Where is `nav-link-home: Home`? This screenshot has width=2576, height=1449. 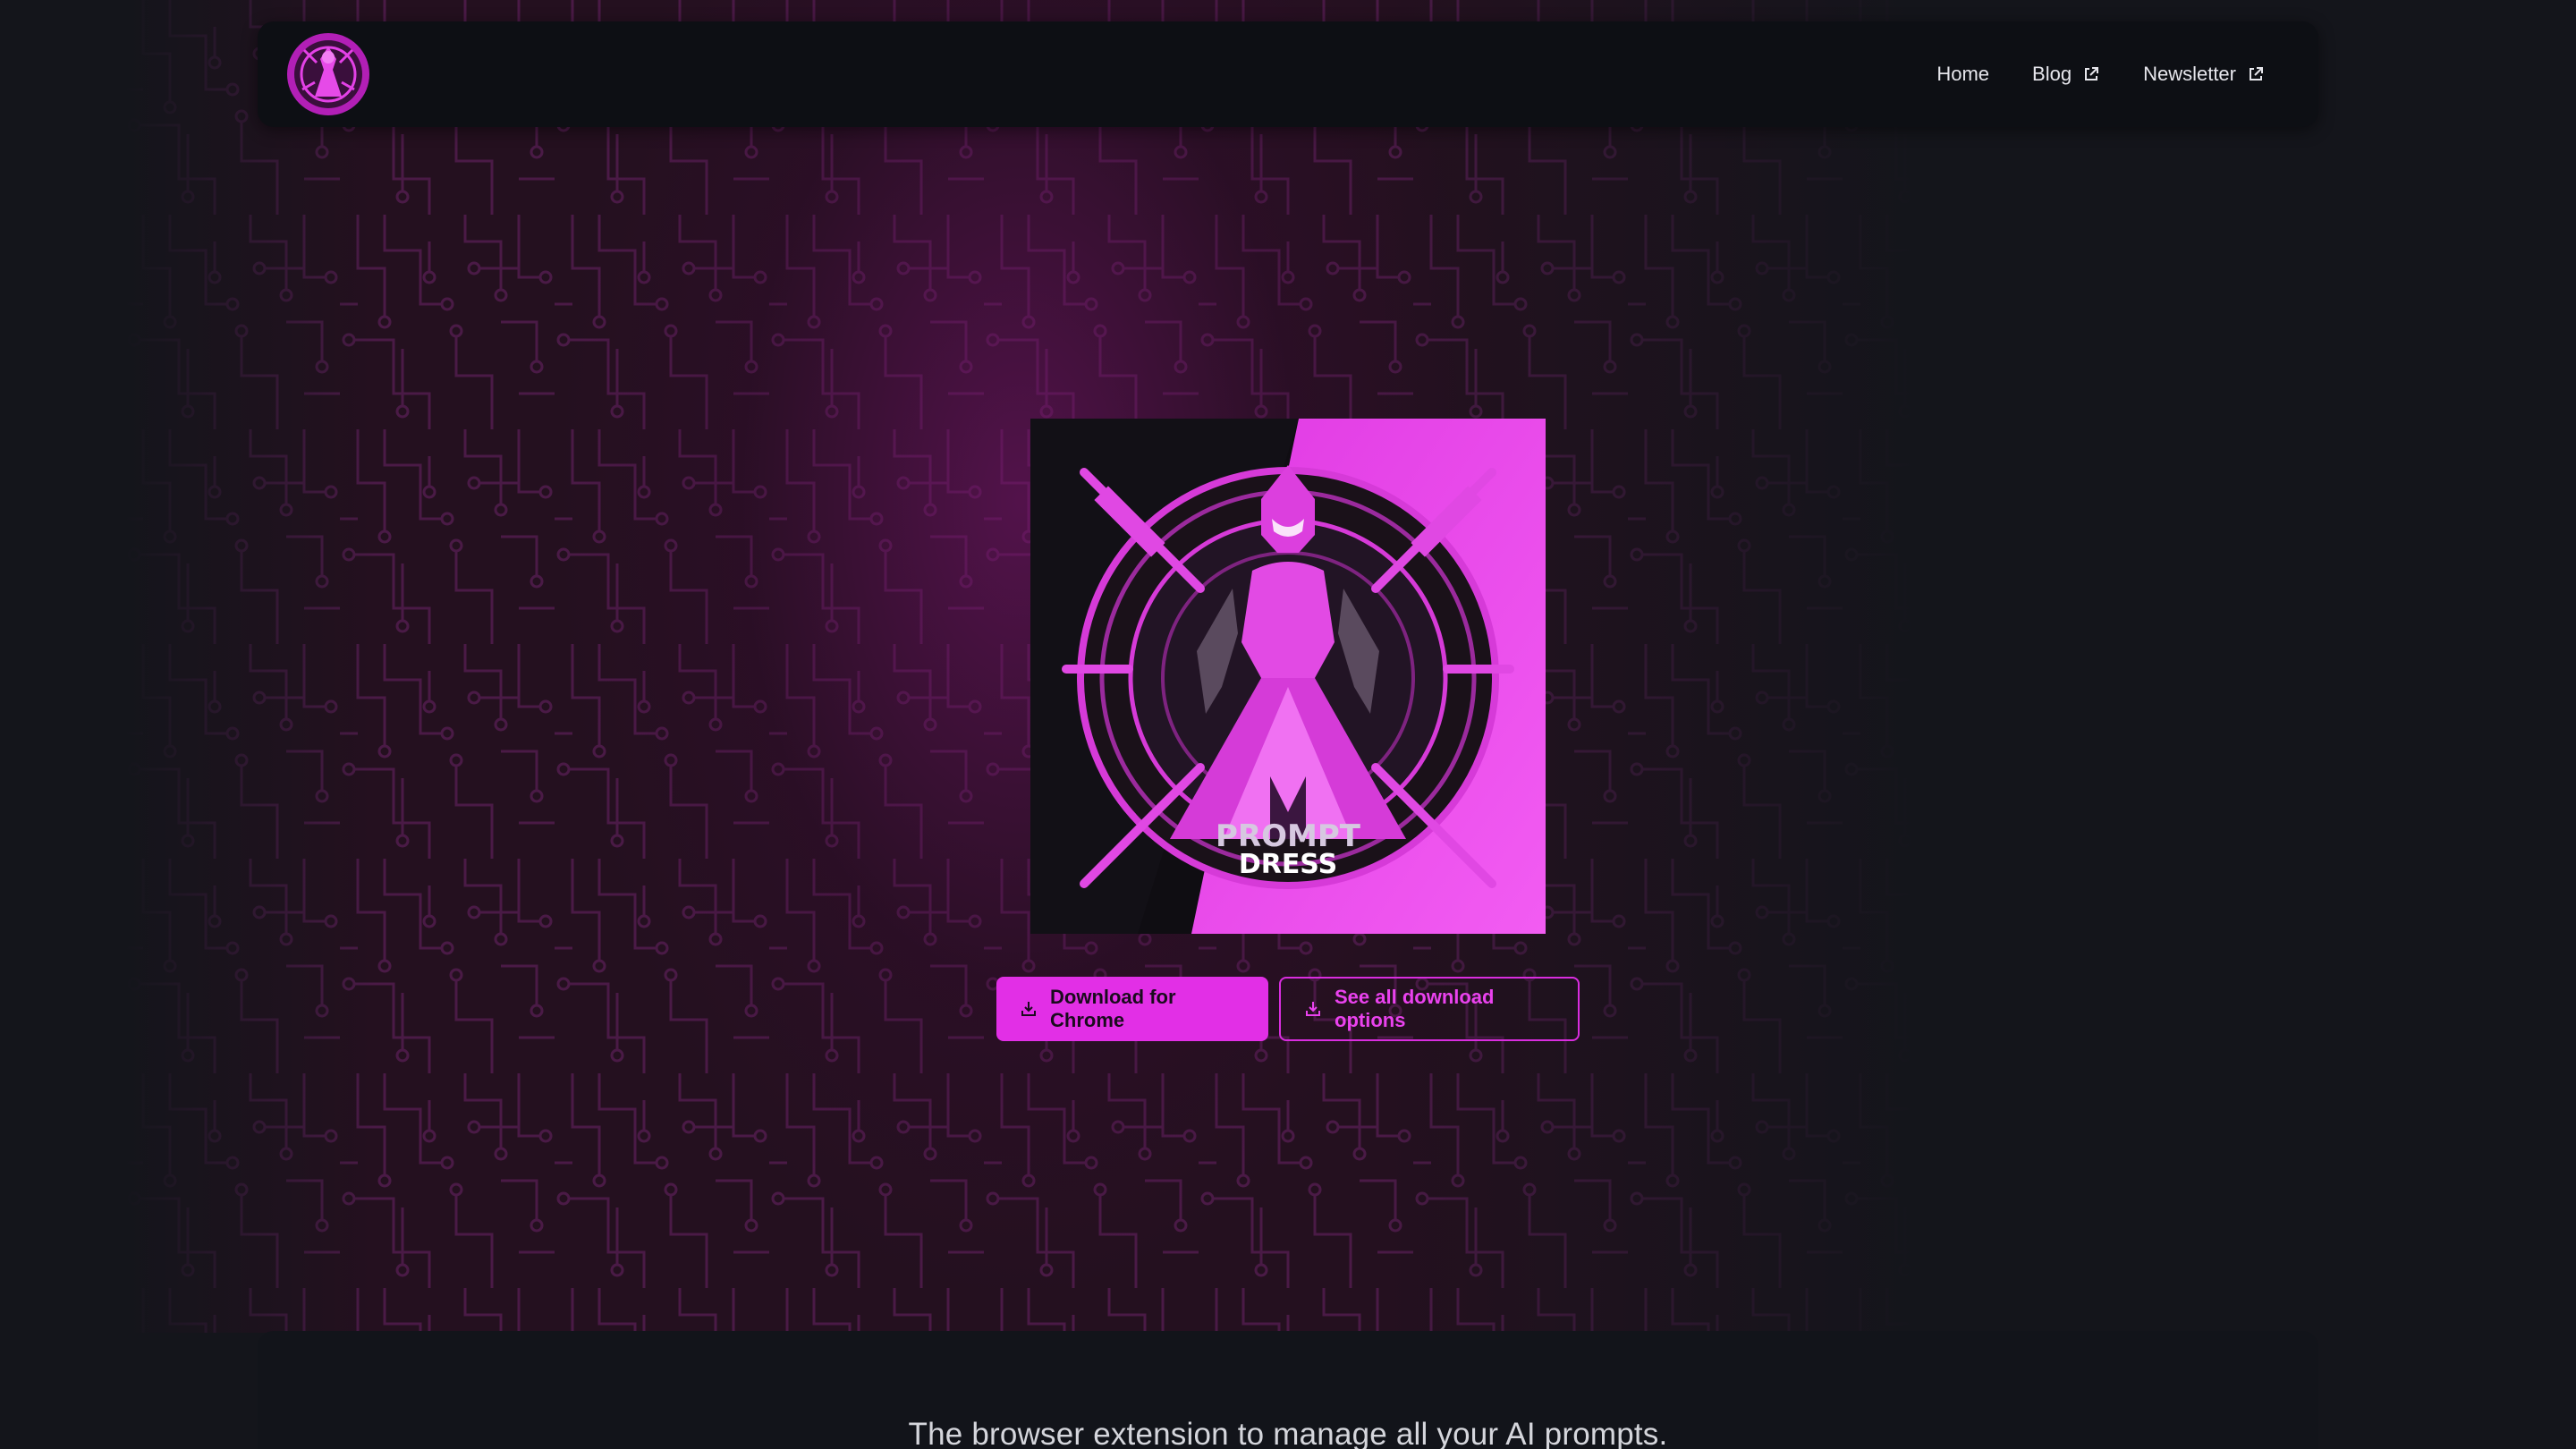
nav-link-home: Home is located at coordinates (1962, 74).